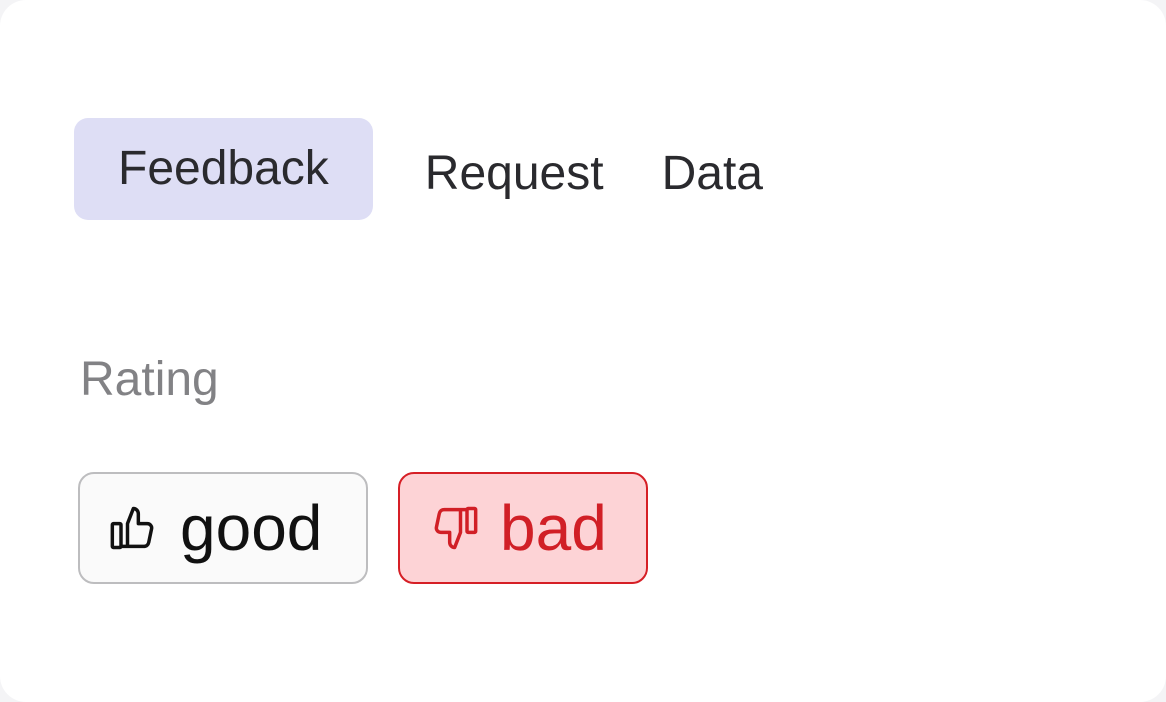 The height and width of the screenshot is (702, 1166). Describe the element at coordinates (514, 169) in the screenshot. I see `tab-request: Request` at that location.